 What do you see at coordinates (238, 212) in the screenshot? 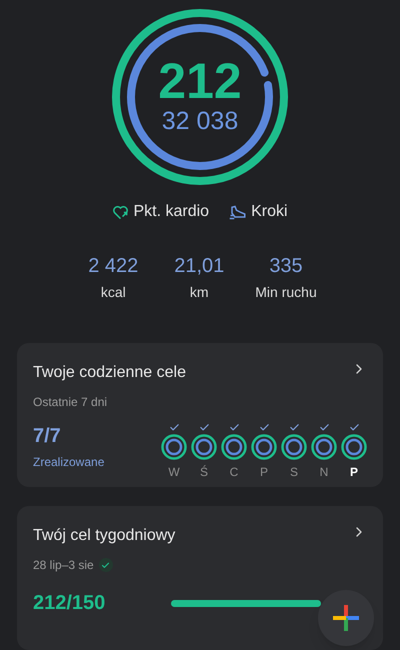
I see `shoe-icon` at bounding box center [238, 212].